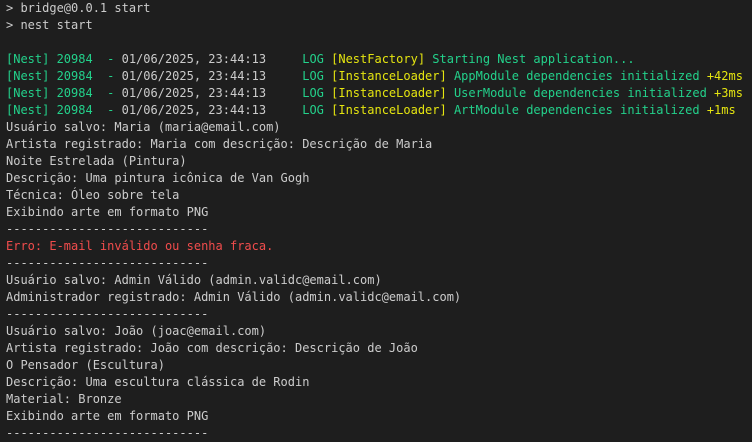 This screenshot has width=752, height=442. I want to click on line-text: Erro: E-mail inválido ou senha fraca., so click(140, 246).